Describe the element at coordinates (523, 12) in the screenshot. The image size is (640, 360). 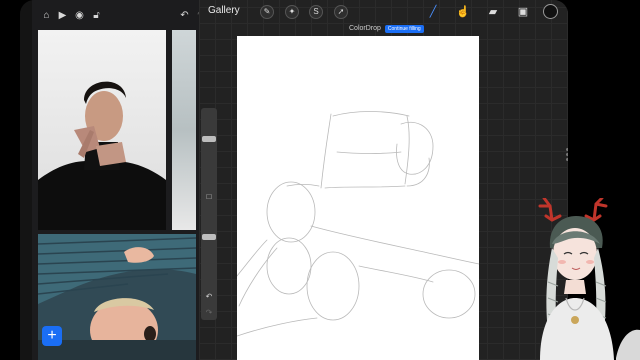
I see `layers-icon: ▣` at that location.